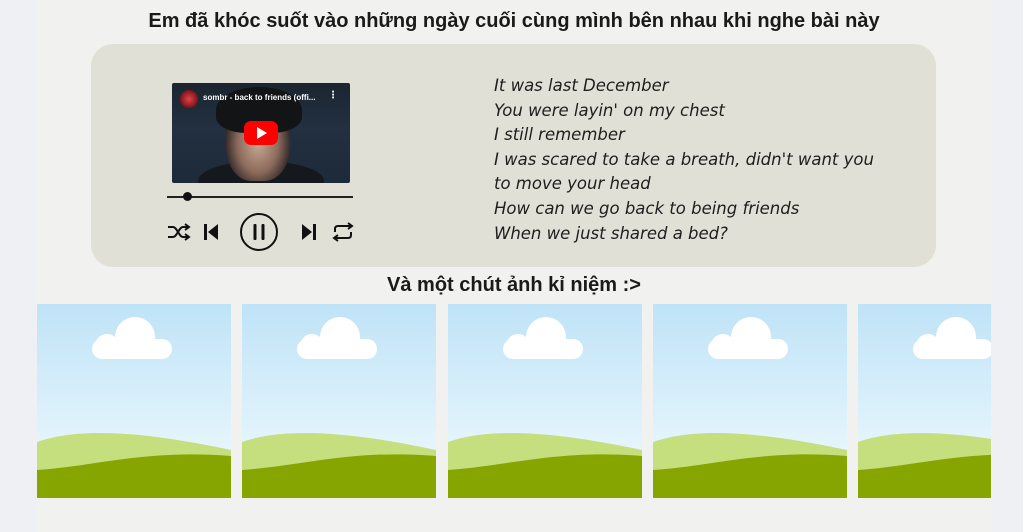  I want to click on lyric-line: I still remember, so click(559, 135).